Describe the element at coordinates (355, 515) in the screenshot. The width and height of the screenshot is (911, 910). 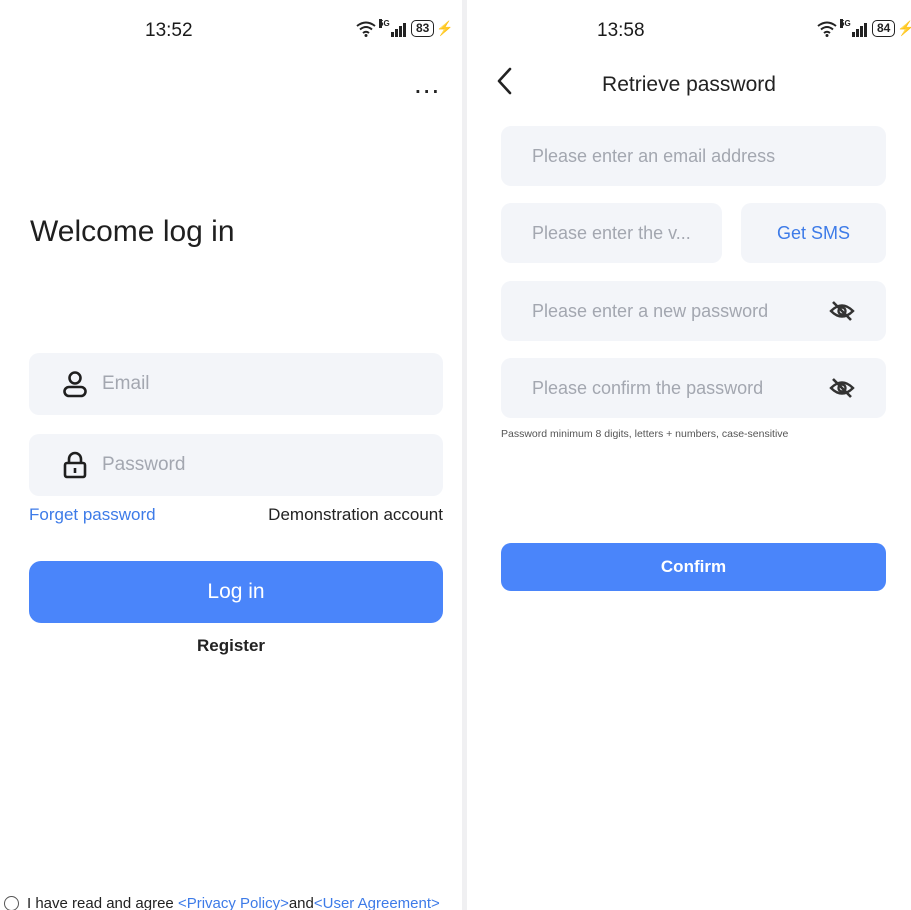
I see `demo-account-link: Demonstration account` at that location.